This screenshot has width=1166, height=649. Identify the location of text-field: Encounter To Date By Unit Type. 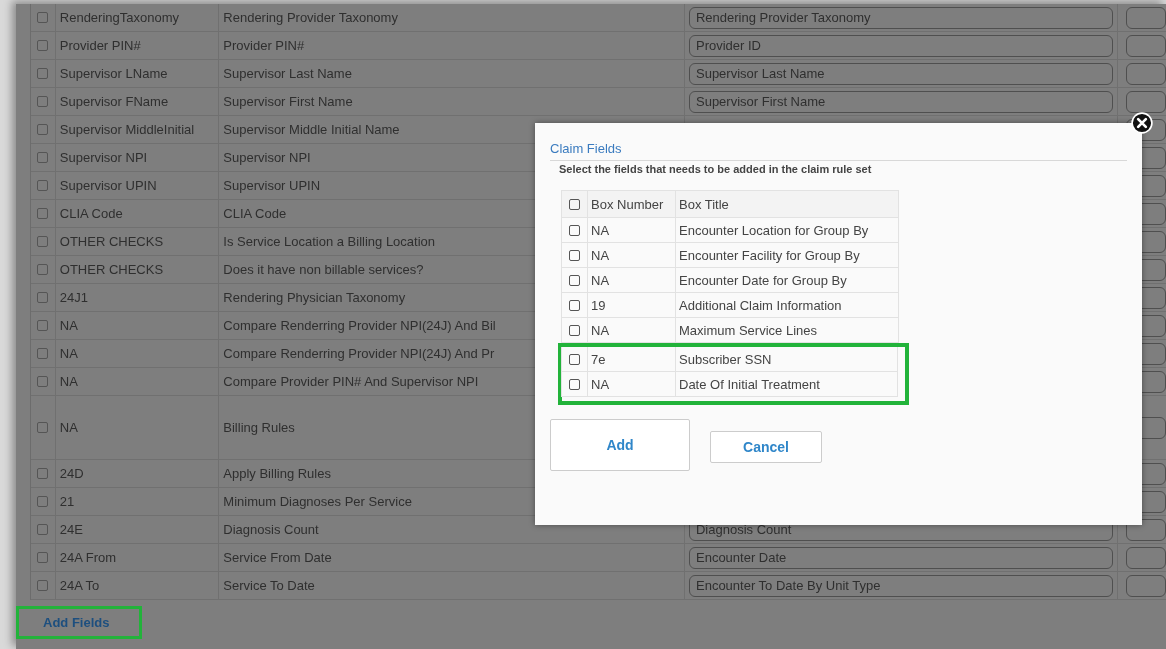
(901, 585).